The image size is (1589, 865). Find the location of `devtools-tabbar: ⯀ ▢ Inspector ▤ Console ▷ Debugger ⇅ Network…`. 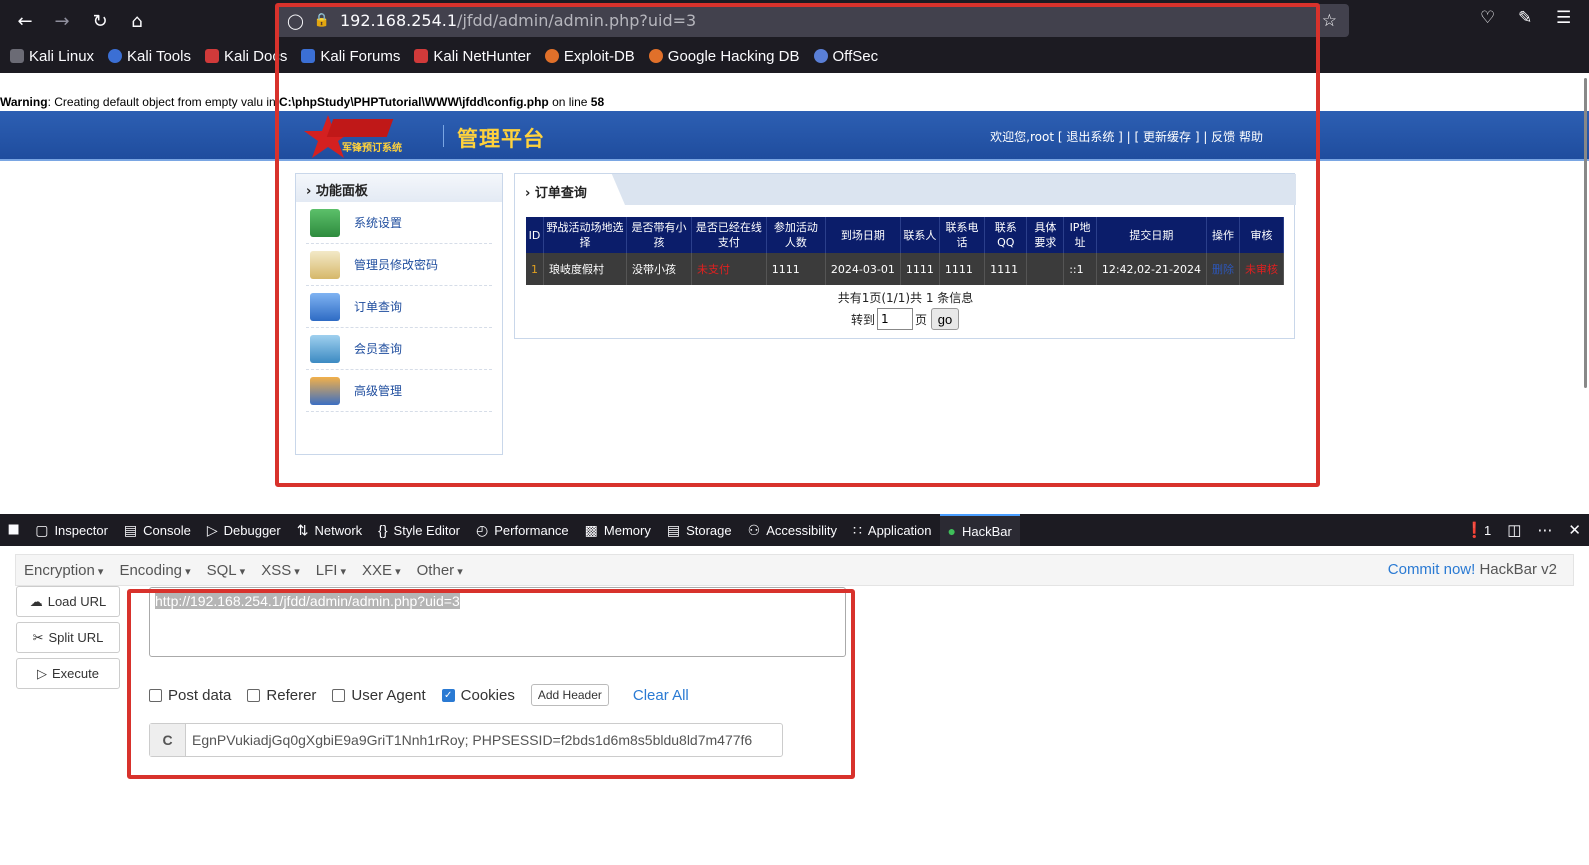

devtools-tabbar: ⯀ ▢ Inspector ▤ Console ▷ Debugger ⇅ Network… is located at coordinates (794, 530).